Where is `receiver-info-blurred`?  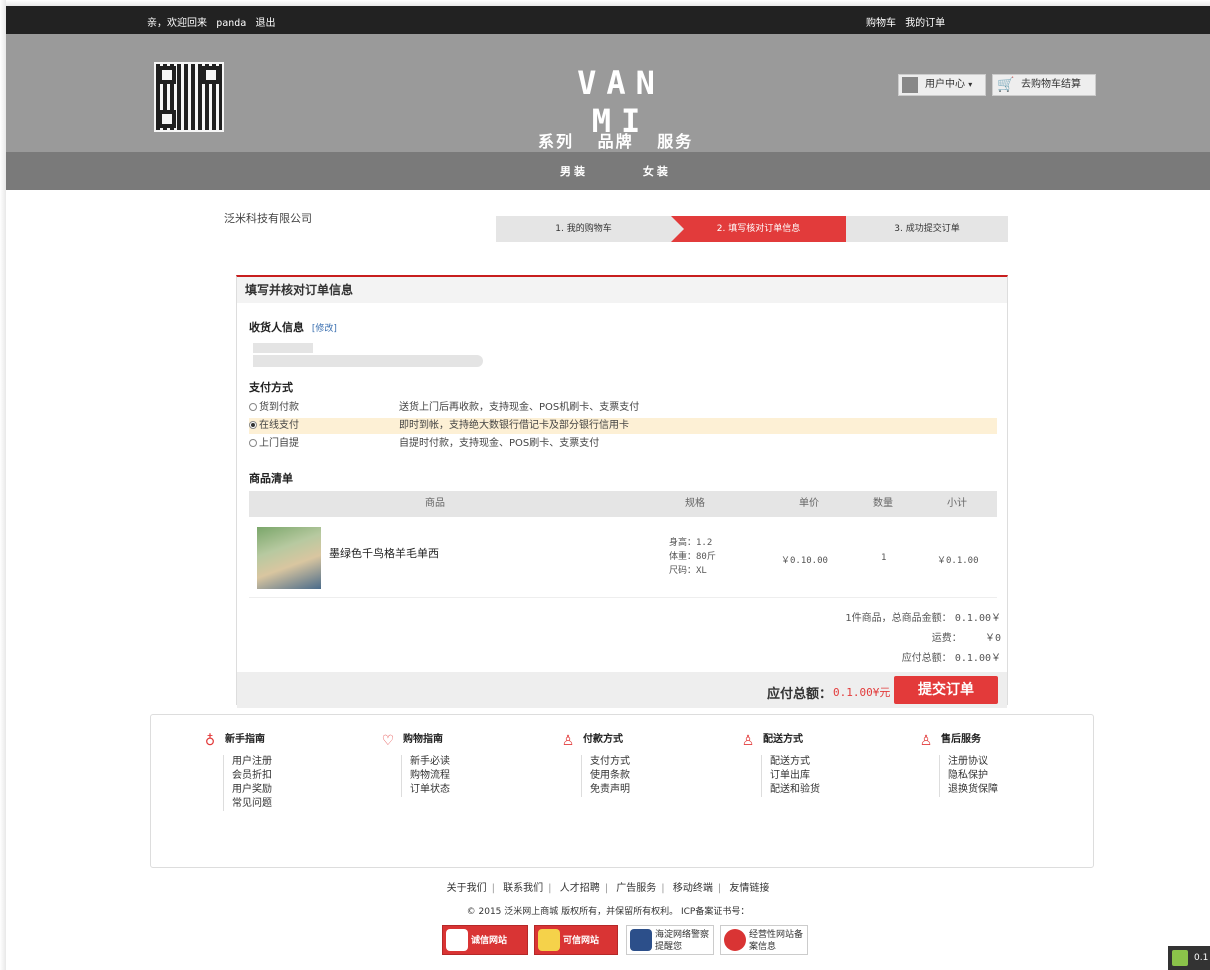 receiver-info-blurred is located at coordinates (368, 355).